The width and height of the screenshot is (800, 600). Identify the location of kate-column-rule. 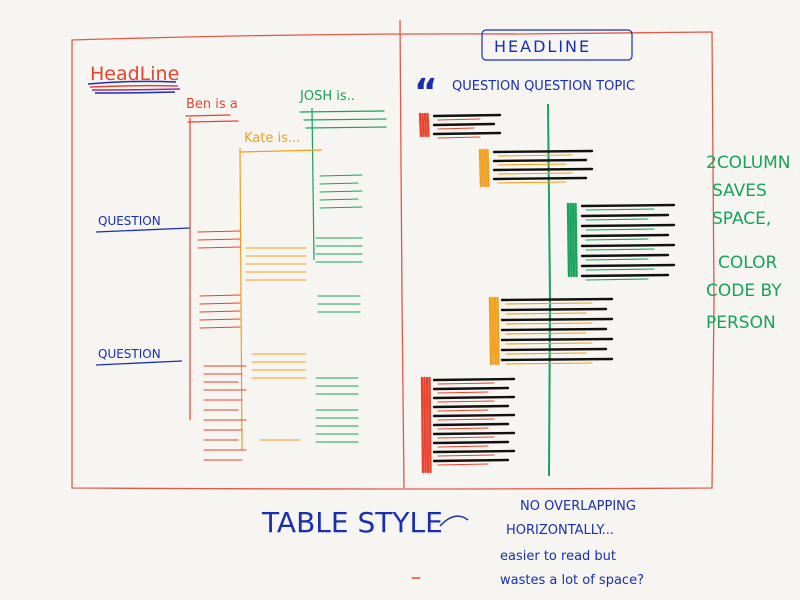
(241, 299).